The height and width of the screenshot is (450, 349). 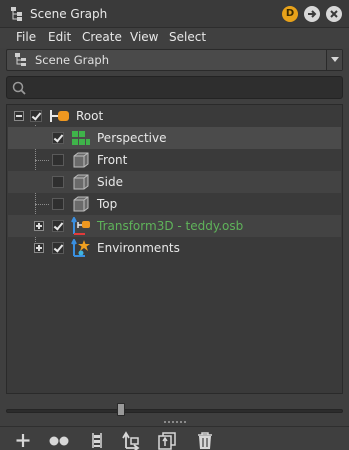 I want to click on node-label: Perspective, so click(x=132, y=138).